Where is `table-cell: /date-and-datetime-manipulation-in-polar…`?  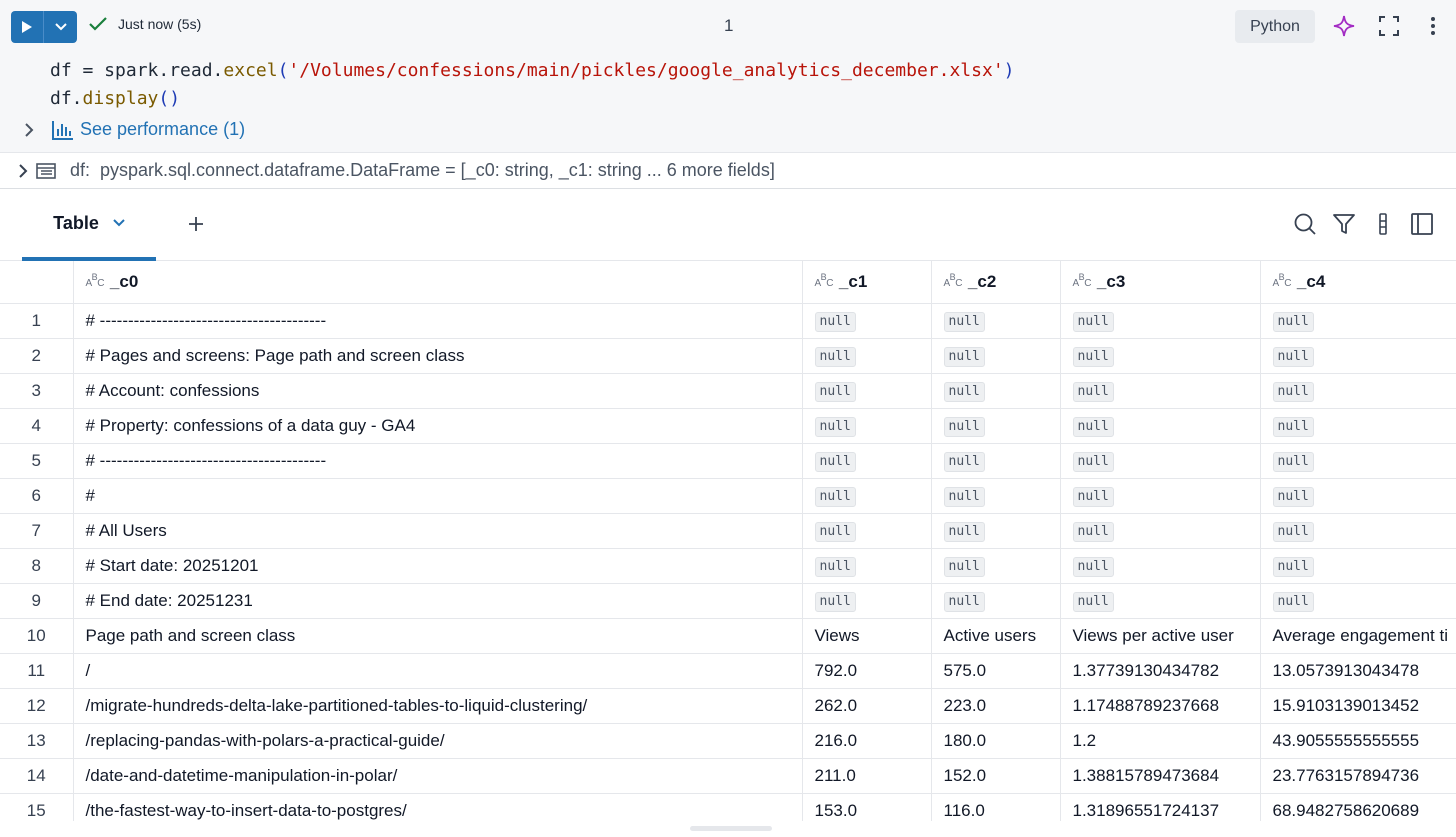 table-cell: /date-and-datetime-manipulation-in-polar… is located at coordinates (438, 776).